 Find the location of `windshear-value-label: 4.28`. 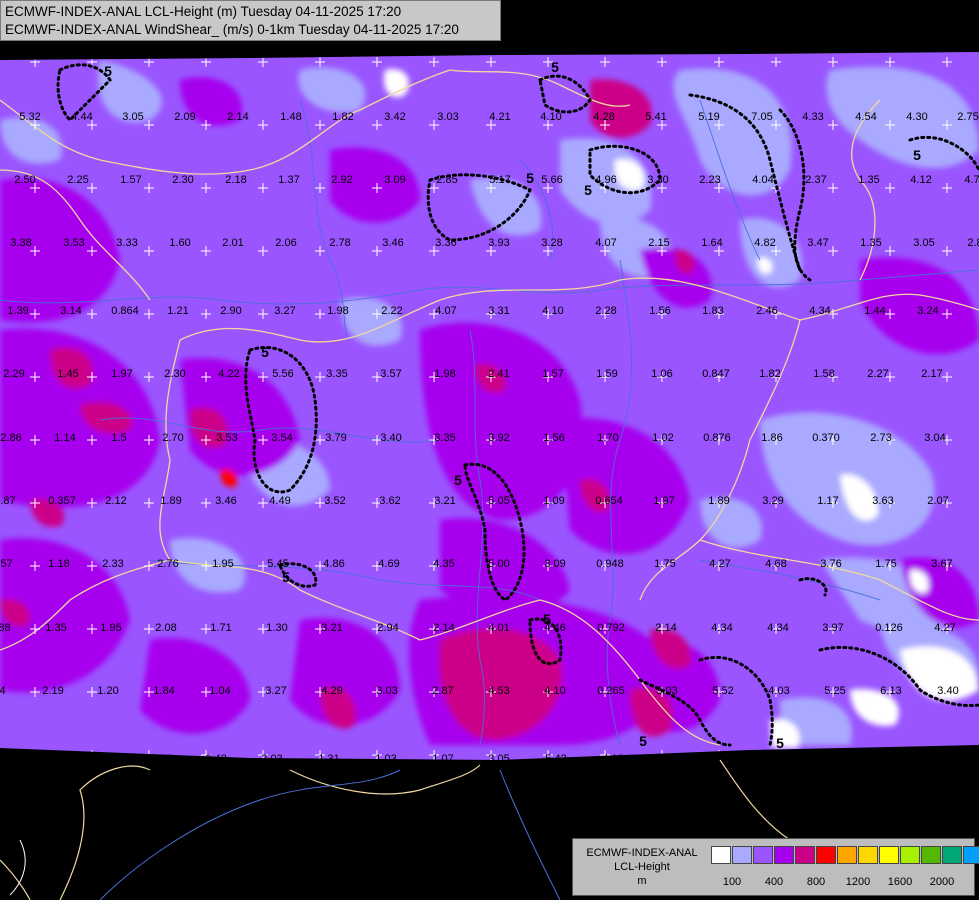

windshear-value-label: 4.28 is located at coordinates (603, 117).